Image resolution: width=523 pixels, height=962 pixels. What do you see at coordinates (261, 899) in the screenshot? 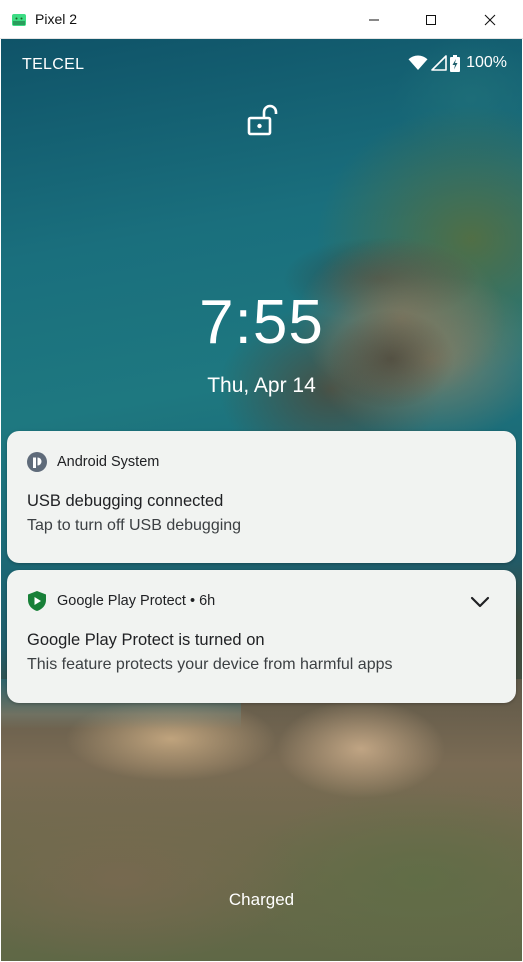
I see `charging-status: Charged` at bounding box center [261, 899].